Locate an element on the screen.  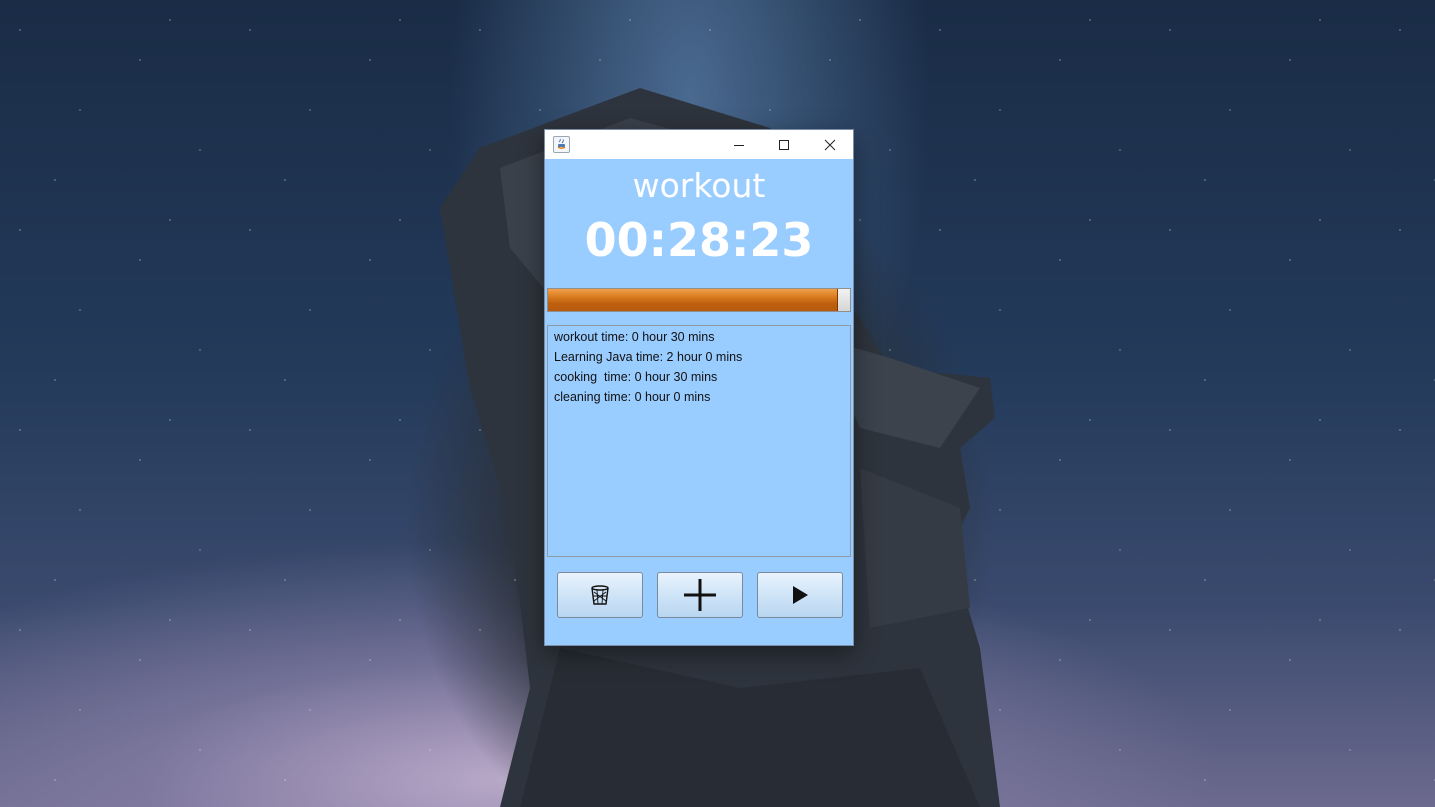
timer-display: 00:28:23 is located at coordinates (699, 240).